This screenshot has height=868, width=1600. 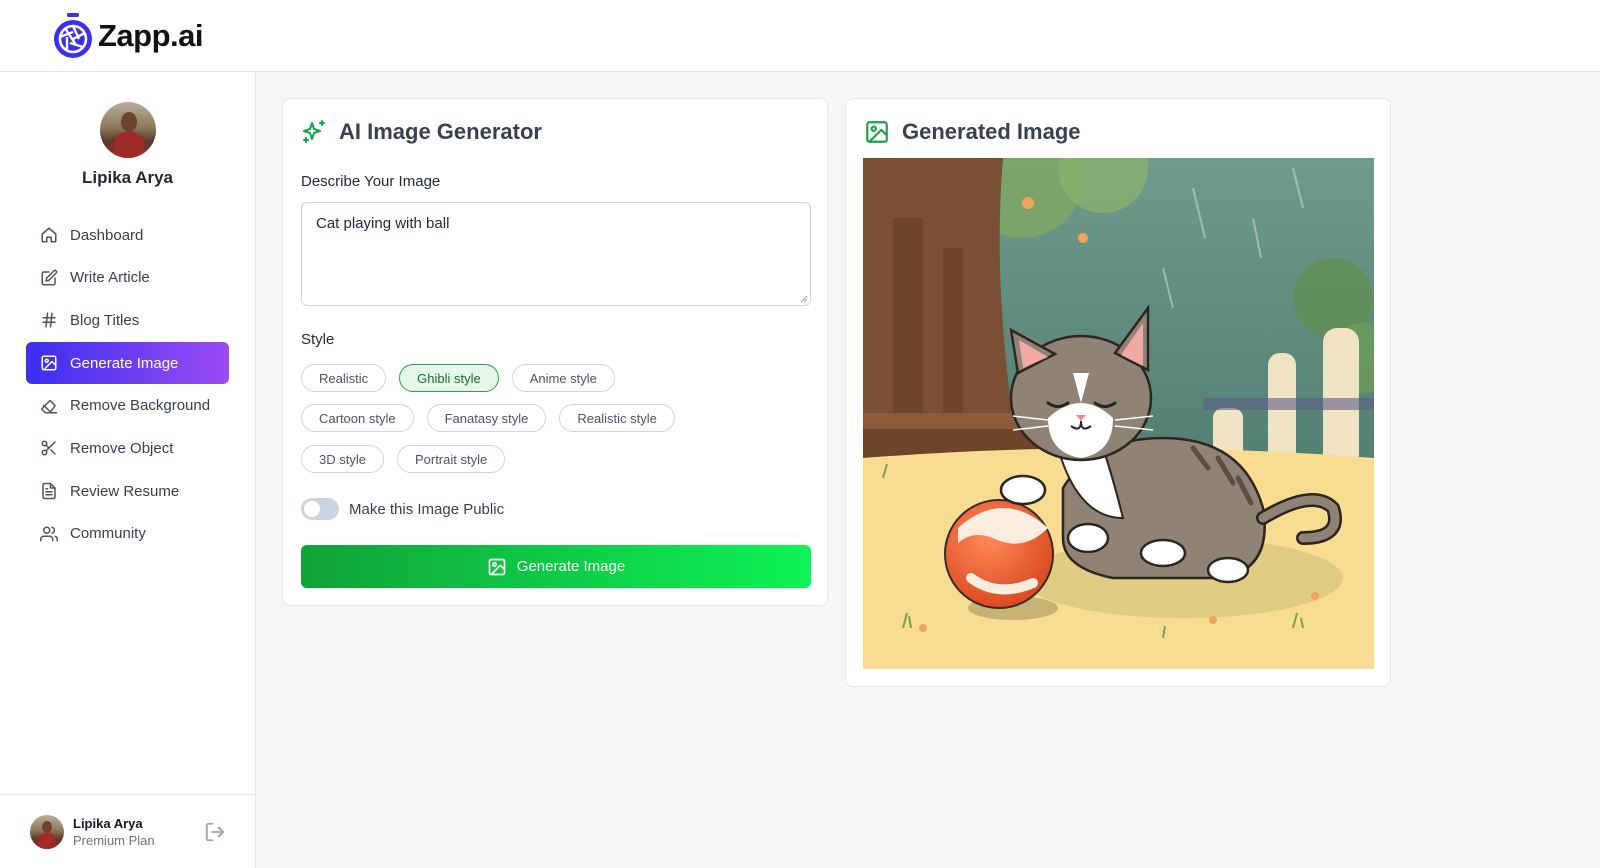 I want to click on sidebar-item-blog-titles: Blog Titles, so click(x=127, y=320).